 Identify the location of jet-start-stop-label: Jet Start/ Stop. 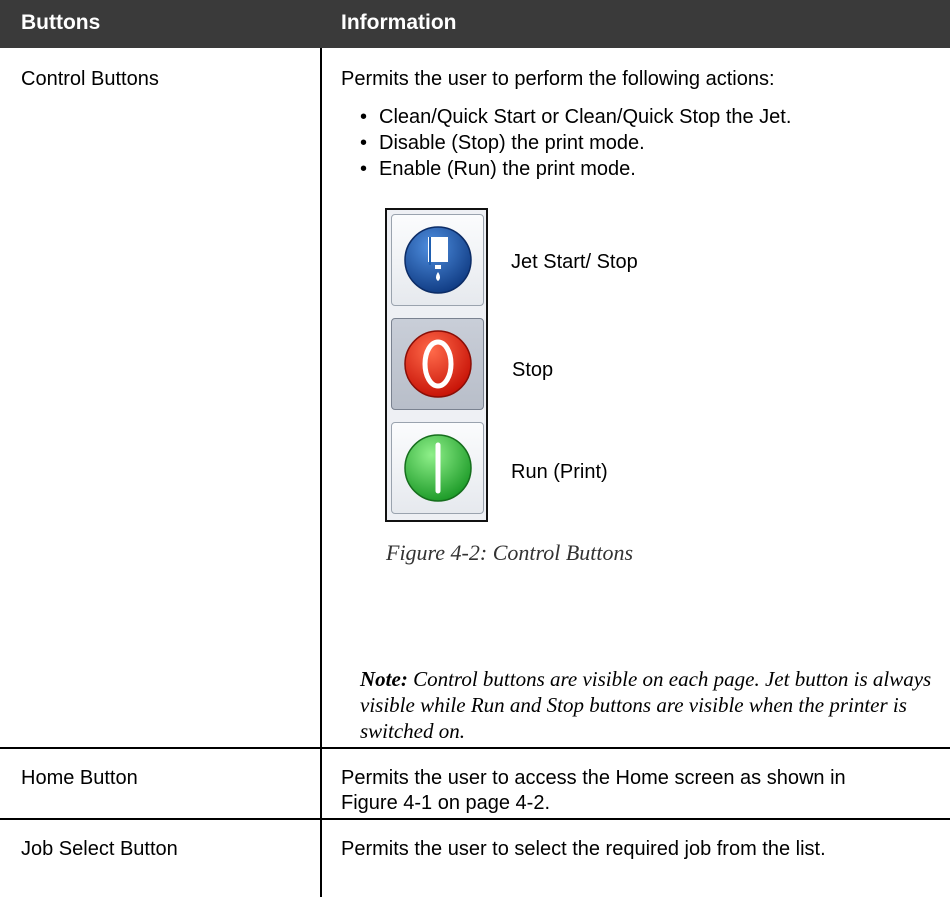
(574, 262).